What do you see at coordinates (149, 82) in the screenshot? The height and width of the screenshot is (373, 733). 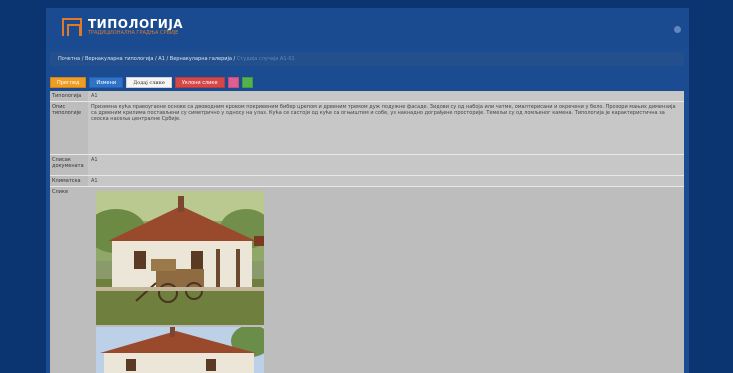 I see `add-images-button: Додај слике` at bounding box center [149, 82].